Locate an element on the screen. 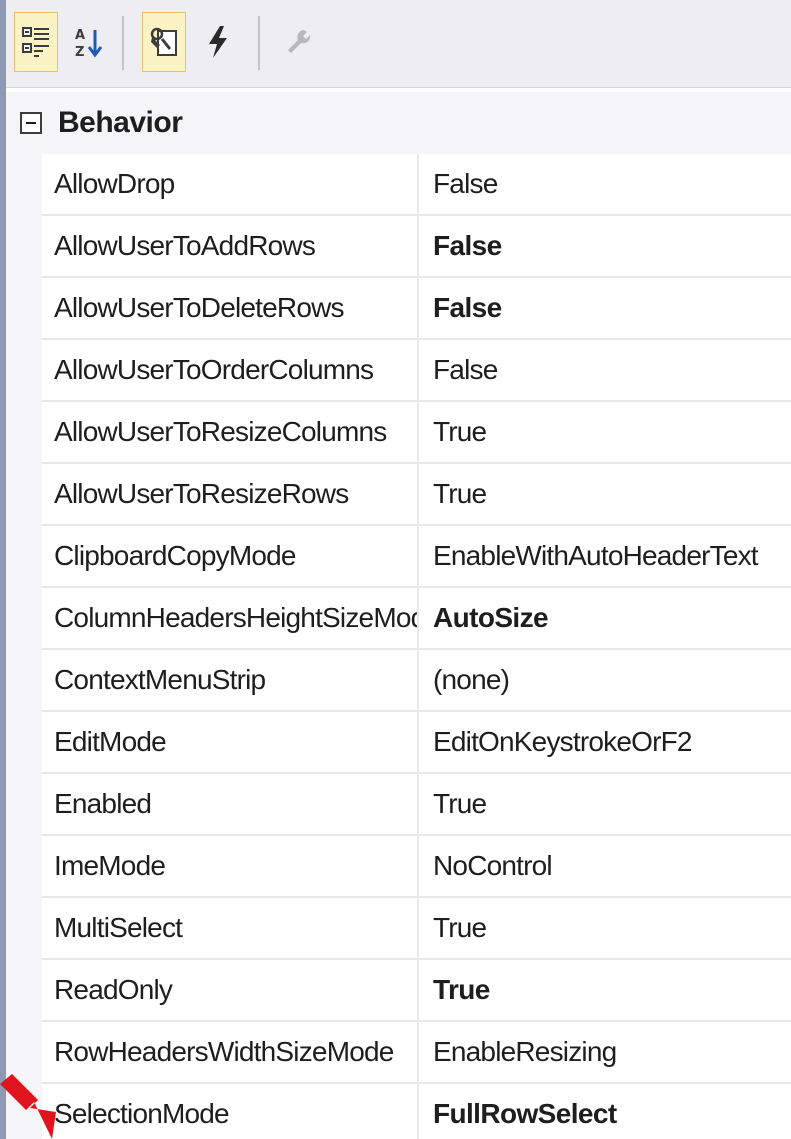 Image resolution: width=791 pixels, height=1139 pixels. svg-text: Z is located at coordinates (79, 52).